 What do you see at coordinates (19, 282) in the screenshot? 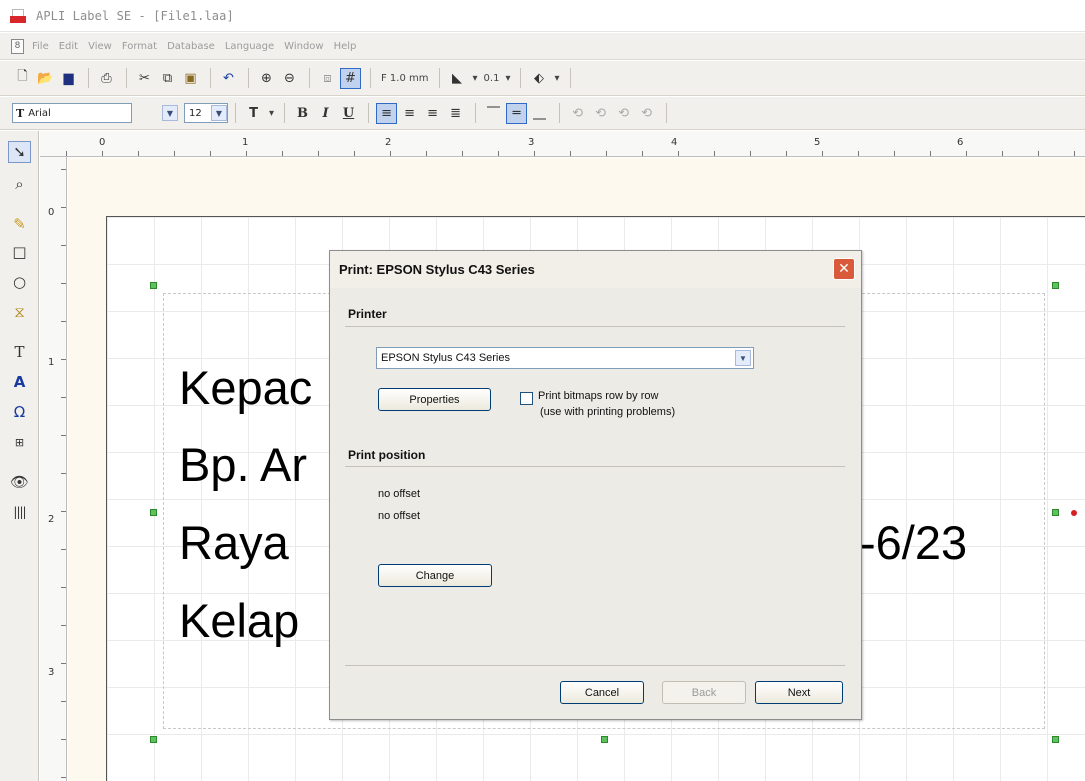
I see `ellipse-icon: ○` at bounding box center [19, 282].